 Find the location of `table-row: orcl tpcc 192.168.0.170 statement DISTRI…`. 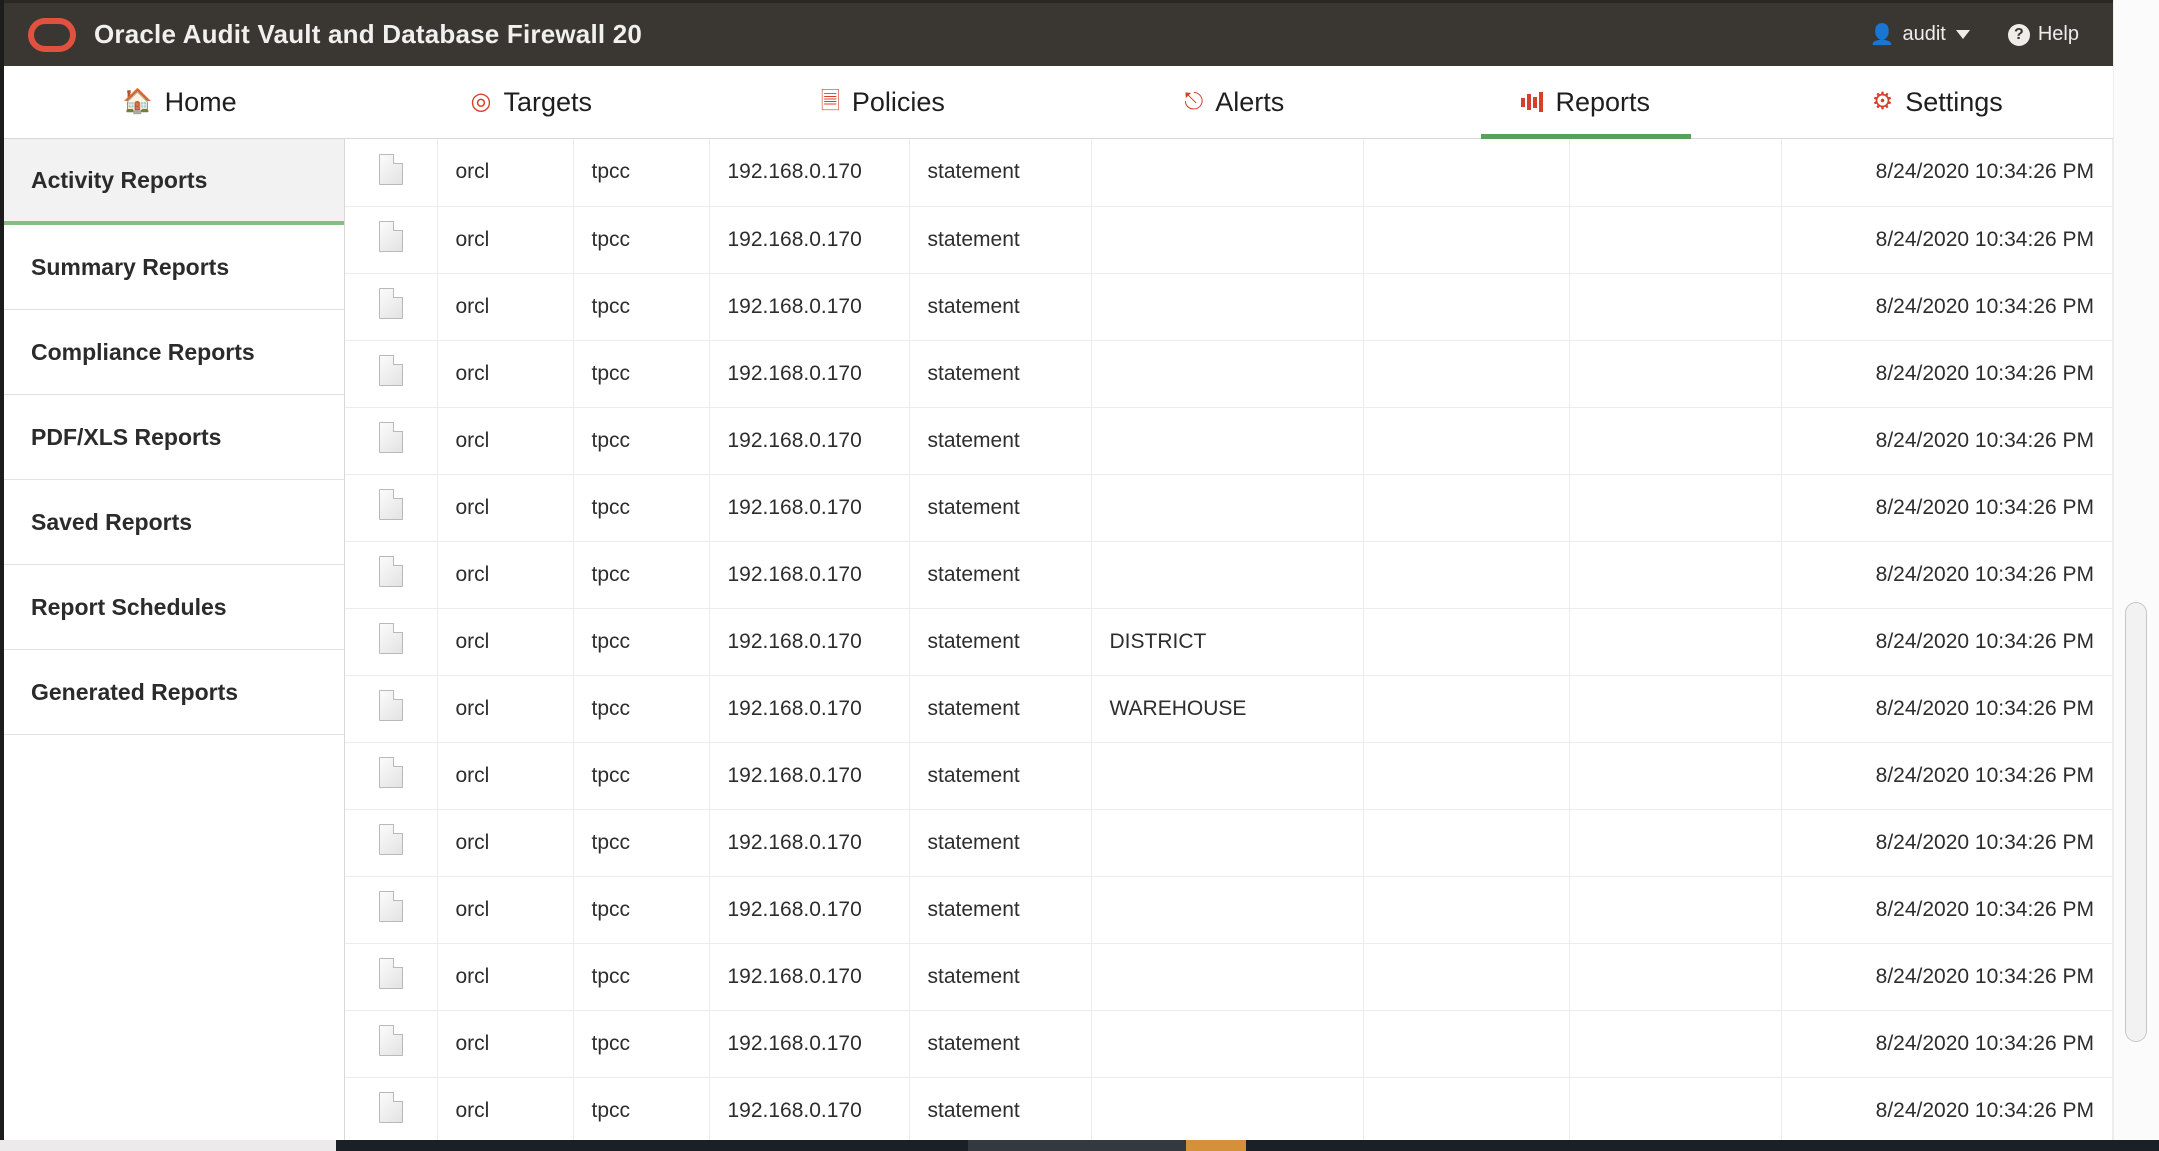

table-row: orcl tpcc 192.168.0.170 statement DISTRI… is located at coordinates (1229, 642).